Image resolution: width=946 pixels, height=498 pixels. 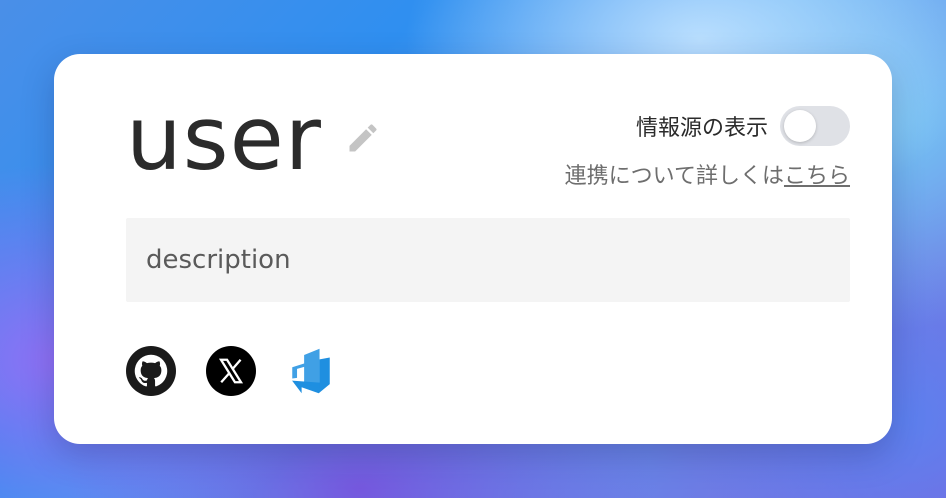 What do you see at coordinates (224, 138) in the screenshot?
I see `username-heading: user` at bounding box center [224, 138].